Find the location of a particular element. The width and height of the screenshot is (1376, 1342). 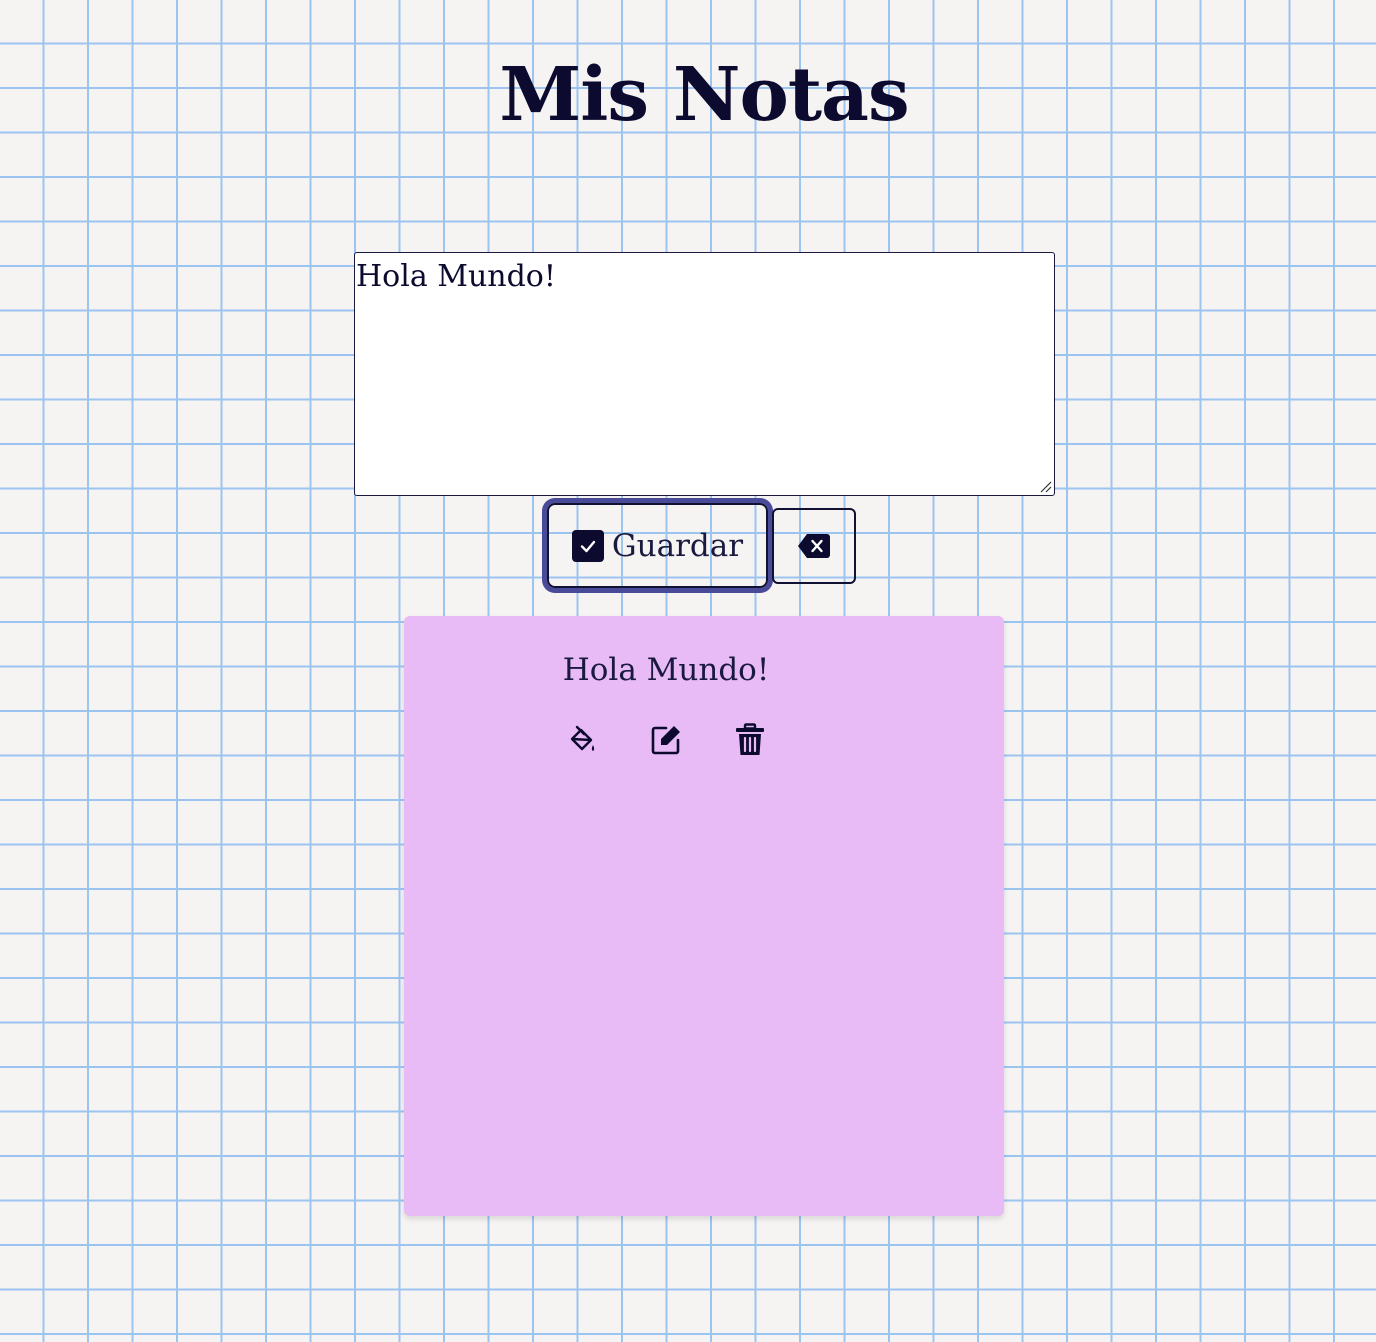

page-title: Mis Notas is located at coordinates (704, 95).